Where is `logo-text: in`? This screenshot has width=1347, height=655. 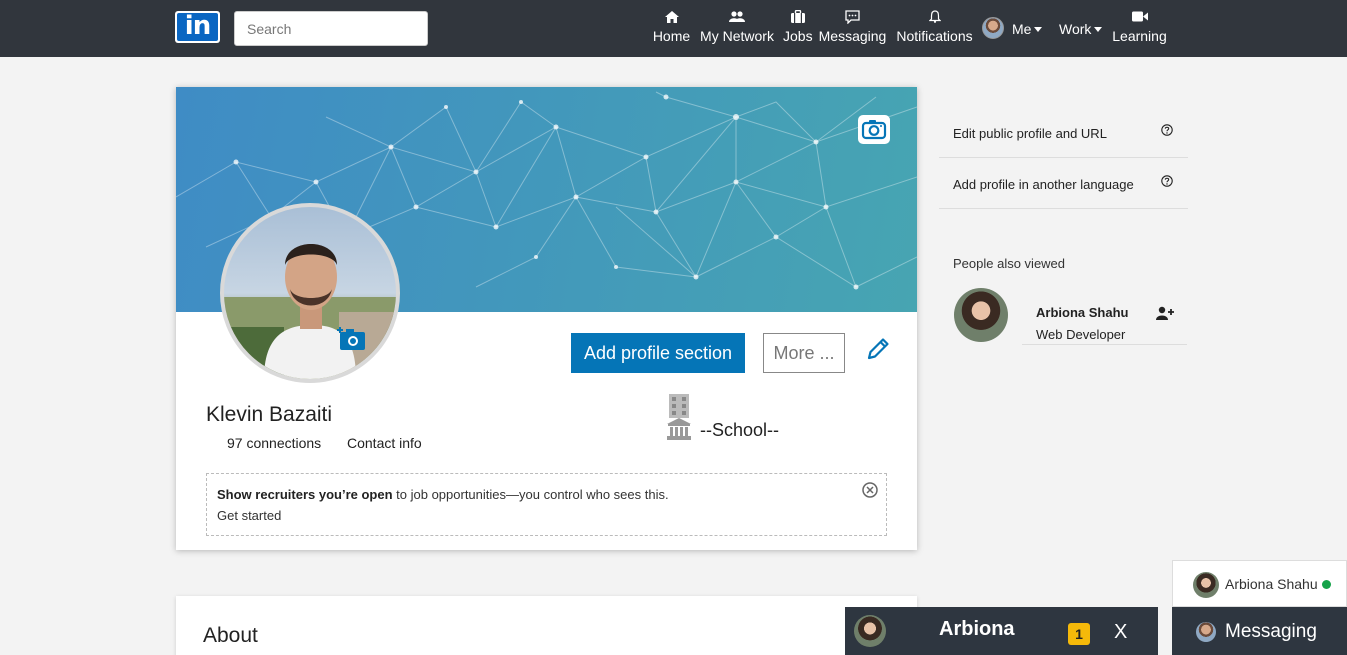
logo-text: in is located at coordinates (197, 27).